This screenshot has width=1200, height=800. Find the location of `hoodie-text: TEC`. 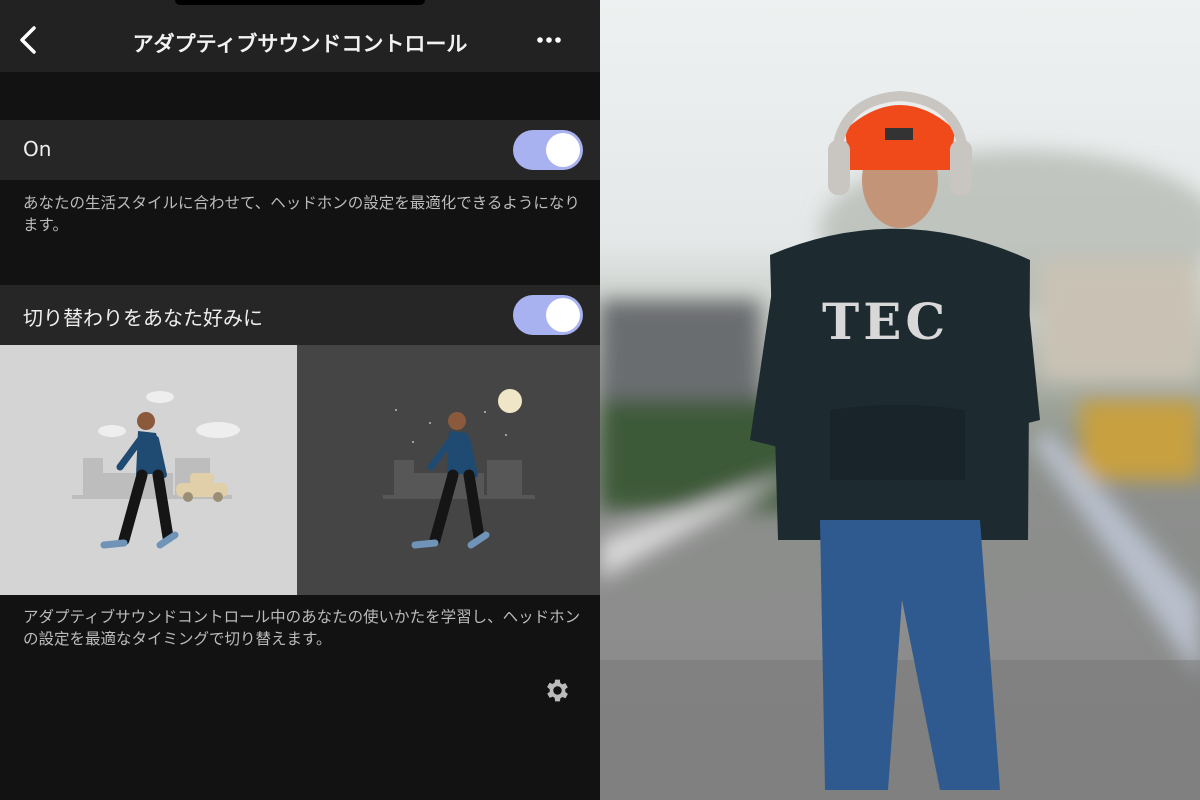

hoodie-text: TEC is located at coordinates (886, 321).